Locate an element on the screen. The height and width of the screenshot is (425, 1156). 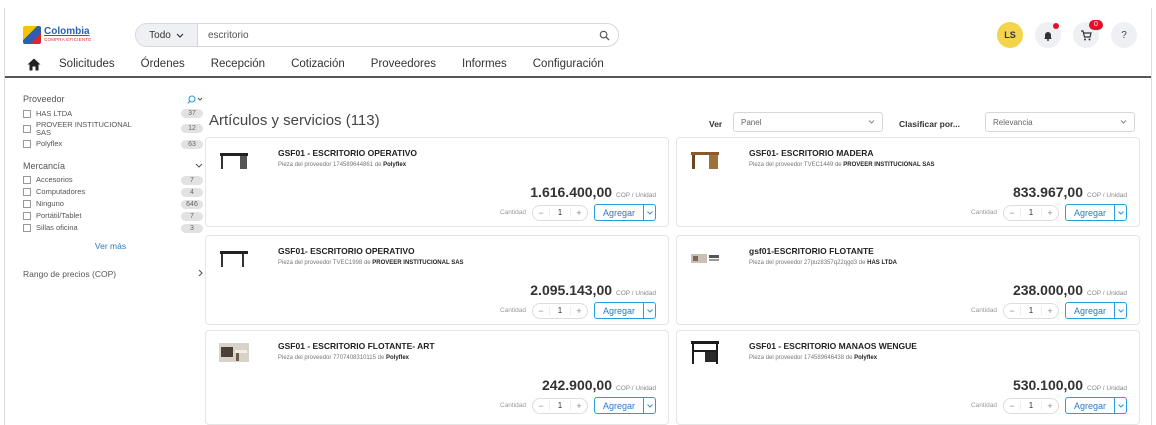
nav-informes: Informes is located at coordinates (484, 64).